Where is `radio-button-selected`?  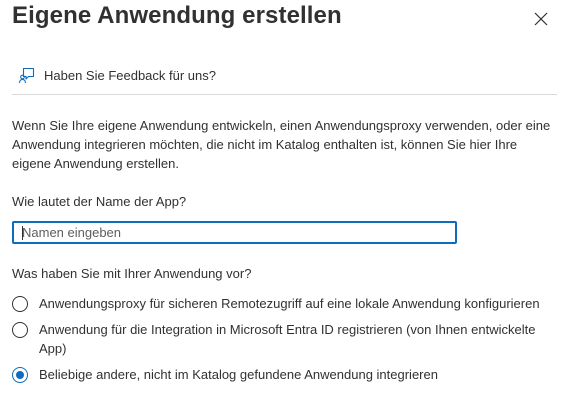
radio-button-selected is located at coordinates (20, 375).